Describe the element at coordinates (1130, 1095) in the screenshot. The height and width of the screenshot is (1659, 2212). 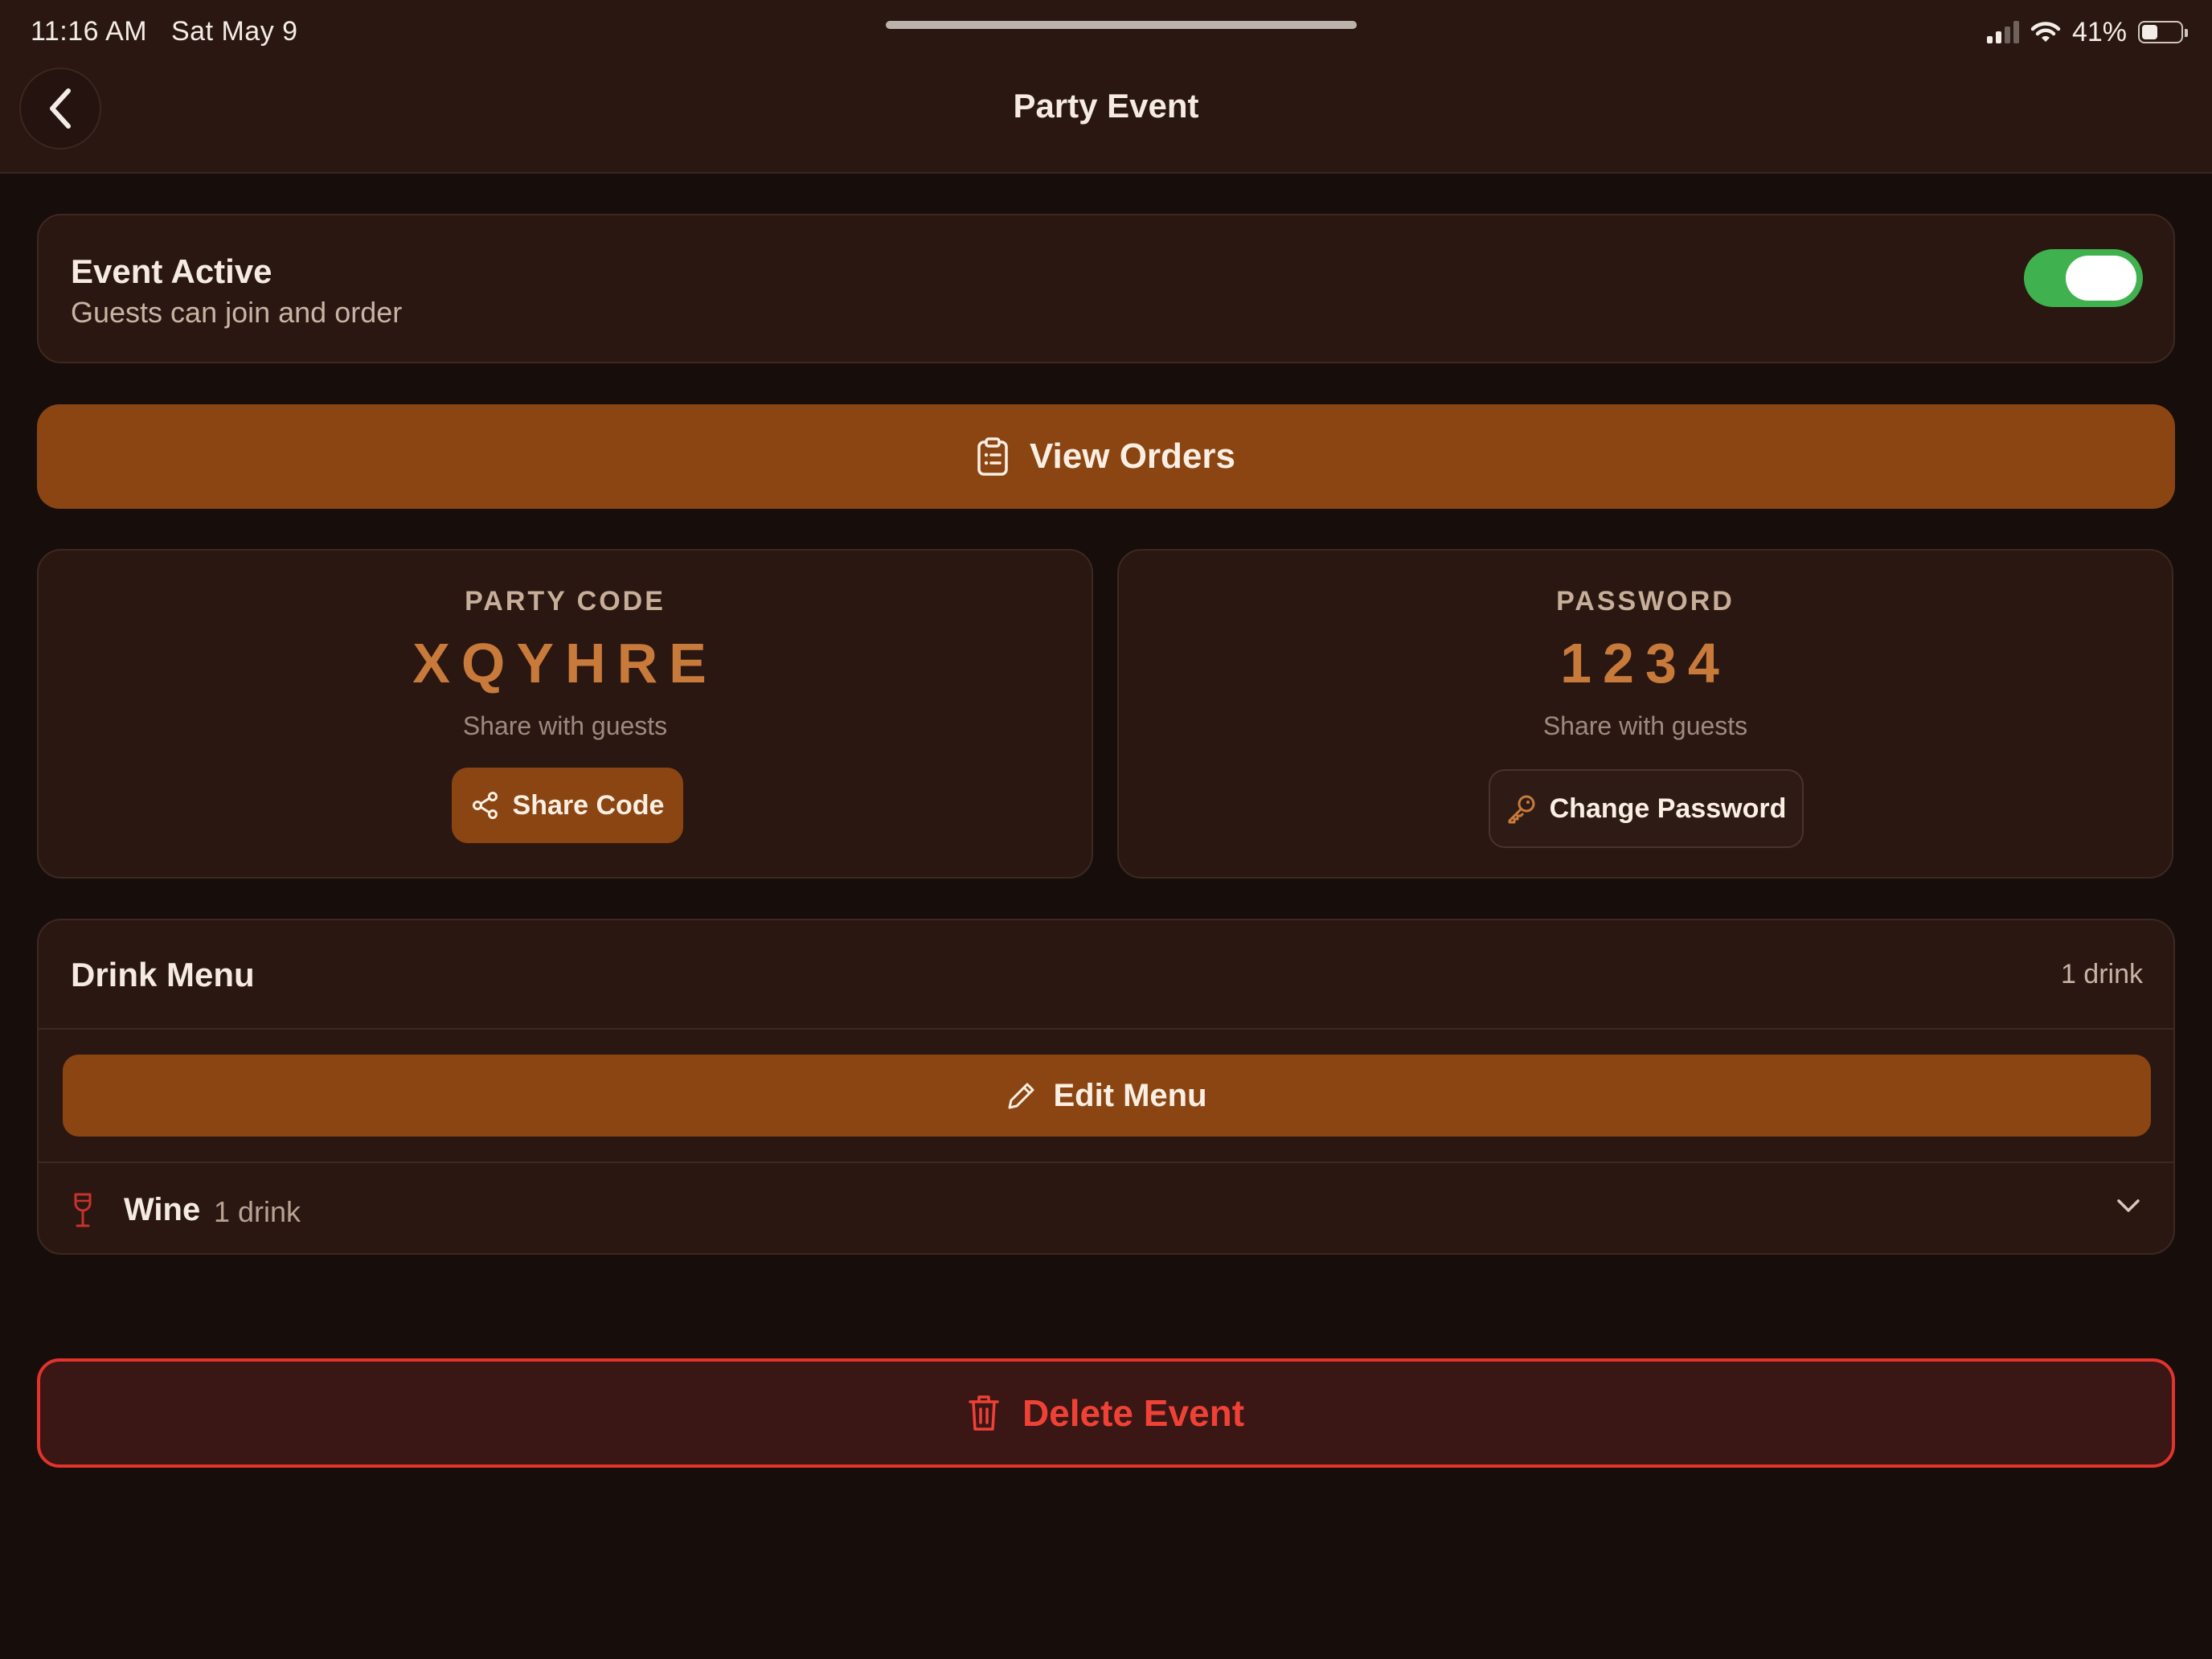
I see `edit-menu-label: Edit Menu` at that location.